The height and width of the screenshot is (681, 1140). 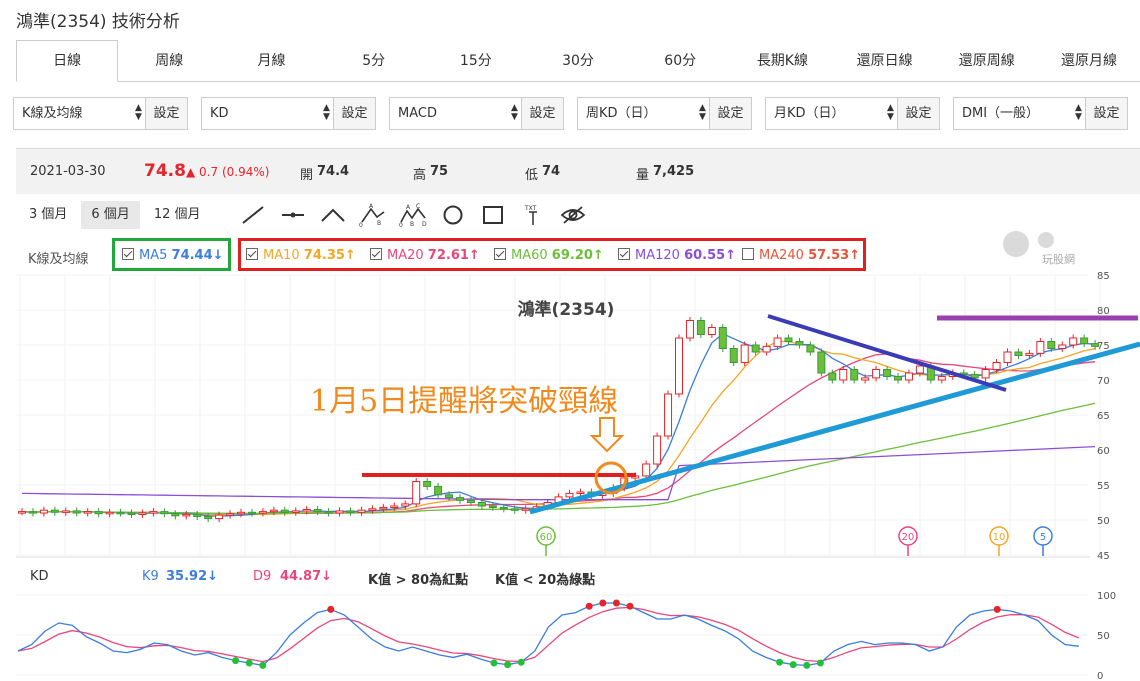 What do you see at coordinates (530, 208) in the screenshot?
I see `svg-text: TXT` at bounding box center [530, 208].